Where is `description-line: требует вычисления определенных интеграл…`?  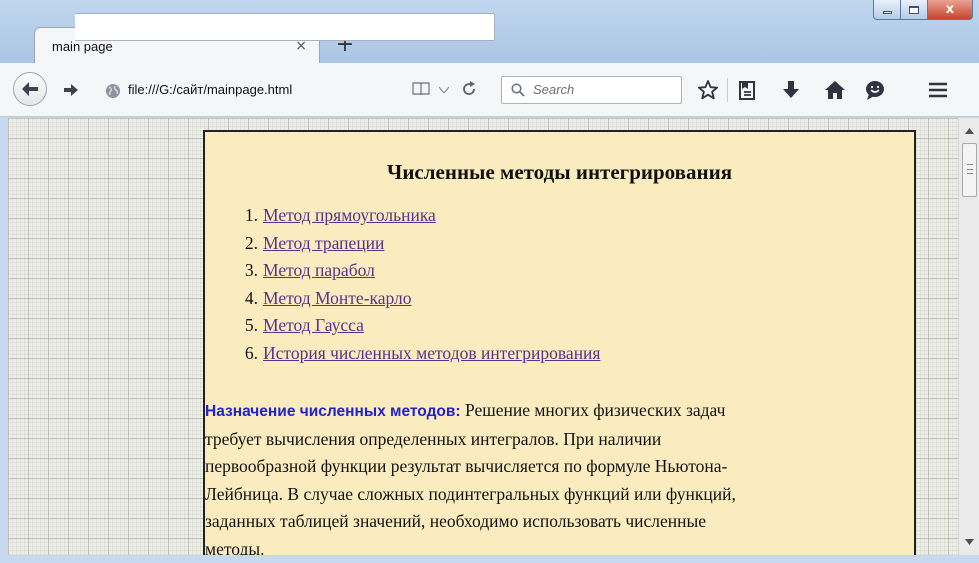 description-line: требует вычисления определенных интеграл… is located at coordinates (433, 438).